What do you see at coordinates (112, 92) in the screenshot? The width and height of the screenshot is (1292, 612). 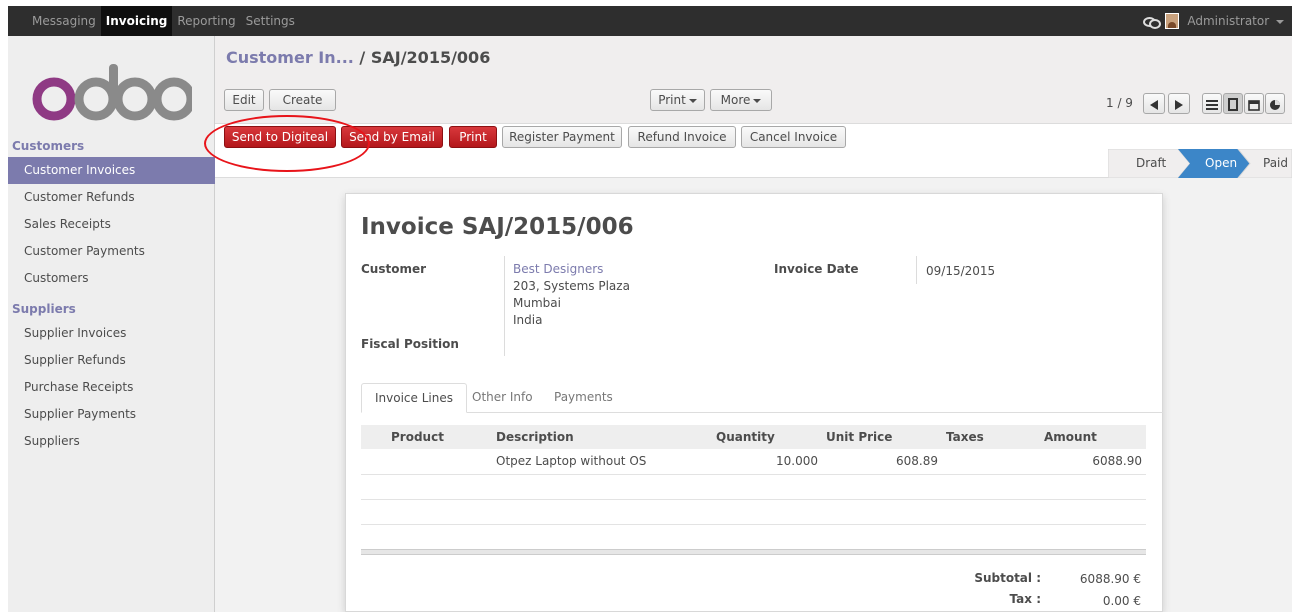 I see `odoo-logo` at bounding box center [112, 92].